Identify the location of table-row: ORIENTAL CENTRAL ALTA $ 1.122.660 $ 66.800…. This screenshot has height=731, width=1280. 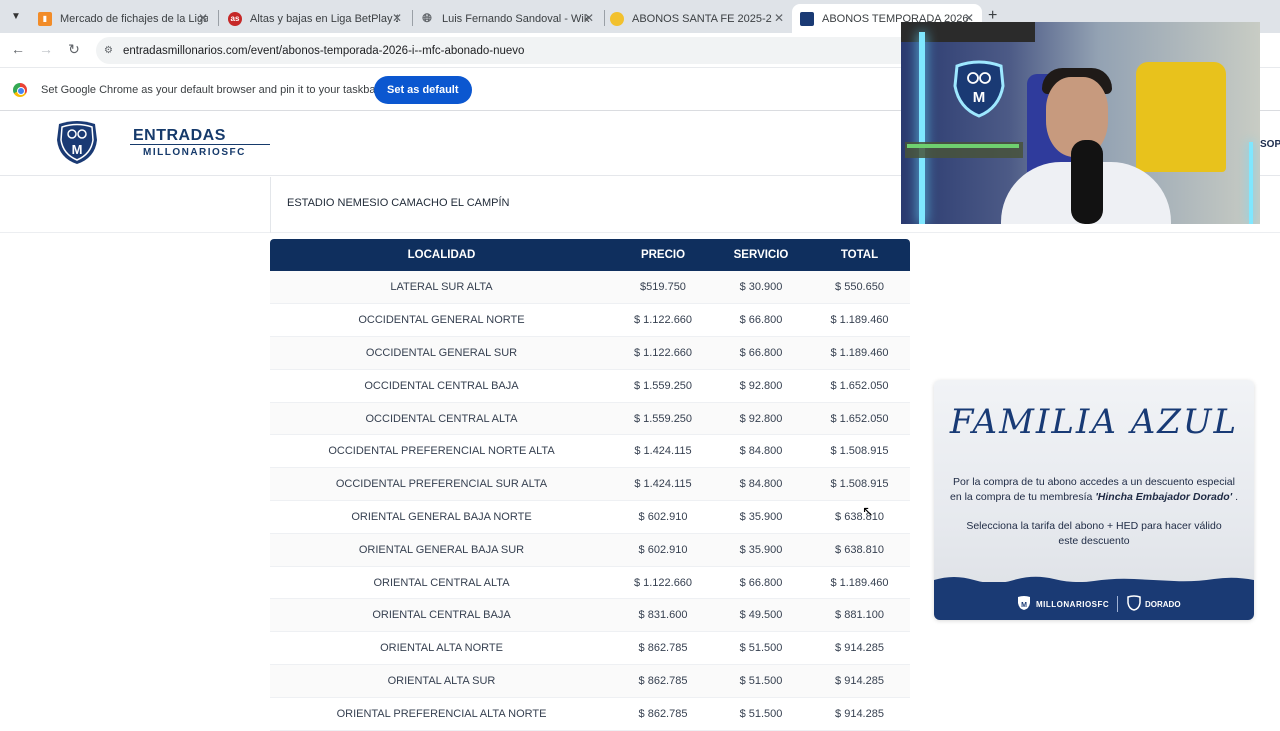
(590, 583).